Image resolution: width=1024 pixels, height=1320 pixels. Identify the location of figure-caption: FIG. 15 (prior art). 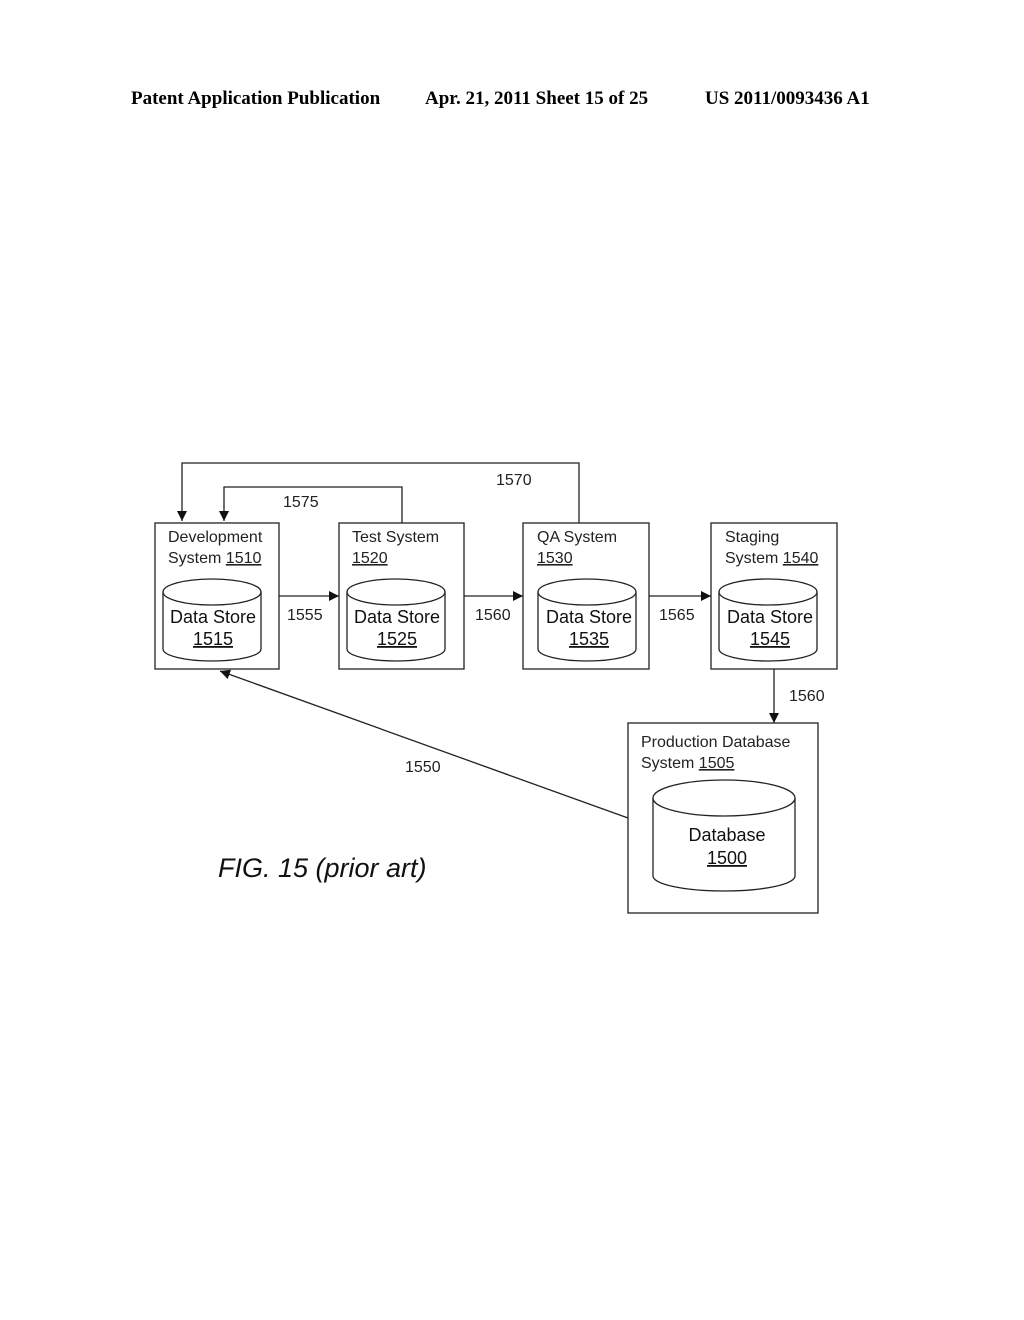
(322, 868).